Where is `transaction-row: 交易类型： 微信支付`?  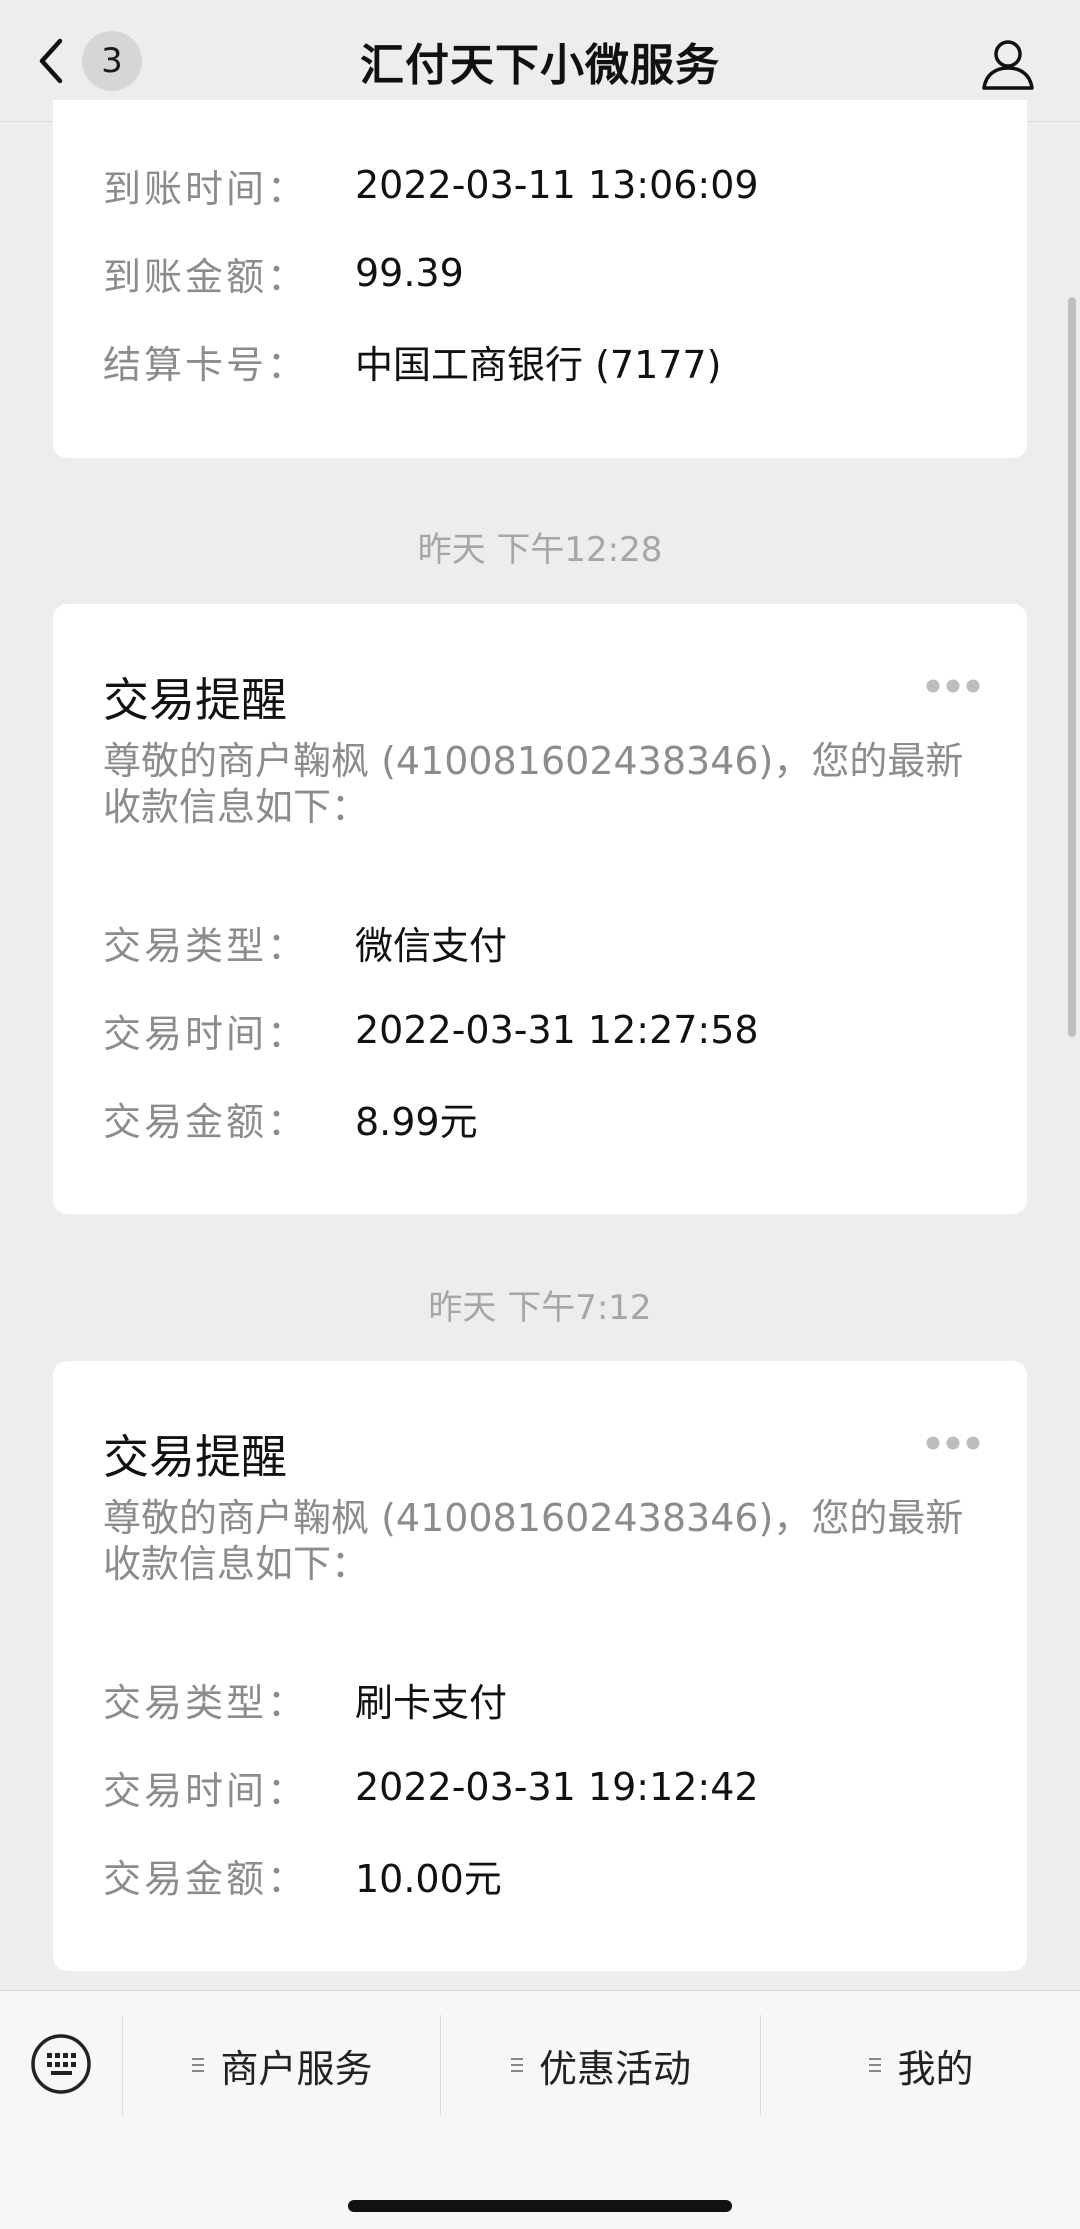 transaction-row: 交易类型： 微信支付 is located at coordinates (545, 942).